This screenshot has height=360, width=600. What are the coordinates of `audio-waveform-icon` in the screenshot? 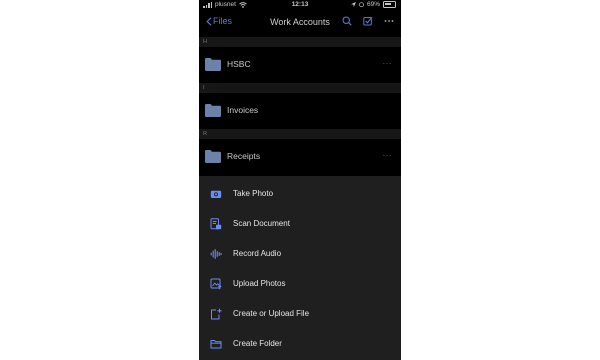 It's located at (216, 254).